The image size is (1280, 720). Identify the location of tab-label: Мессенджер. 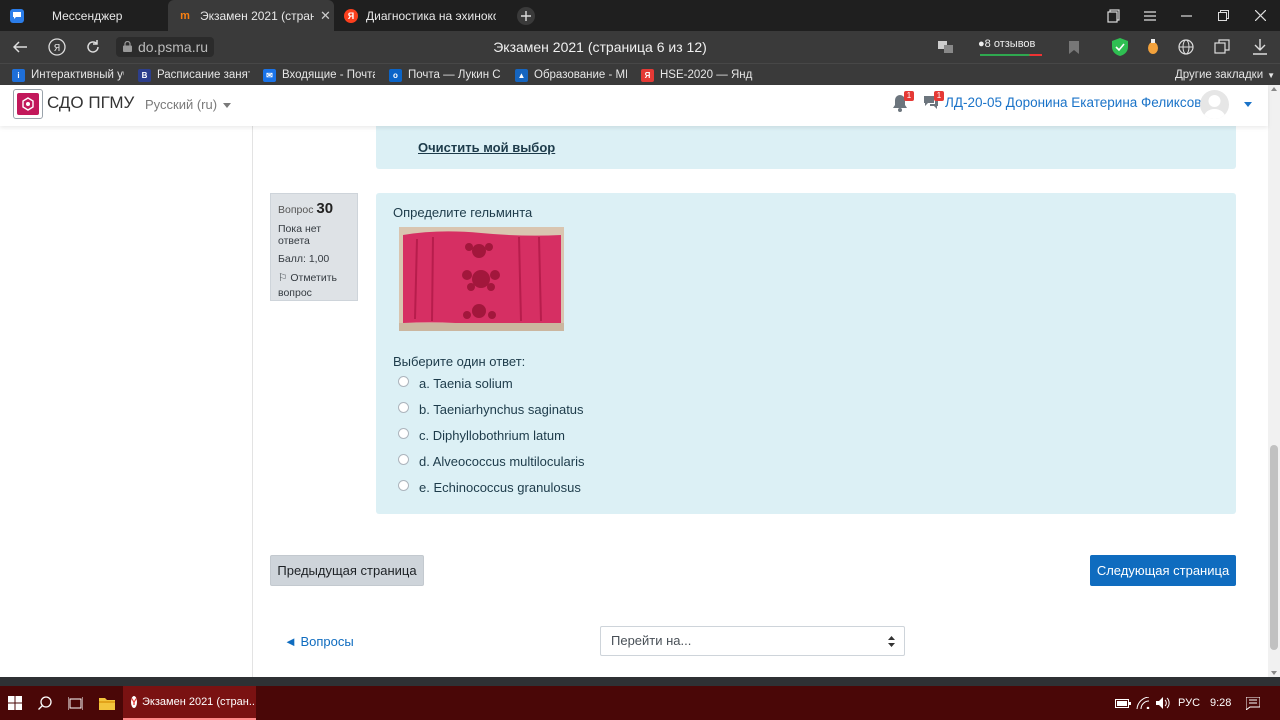
(87, 15).